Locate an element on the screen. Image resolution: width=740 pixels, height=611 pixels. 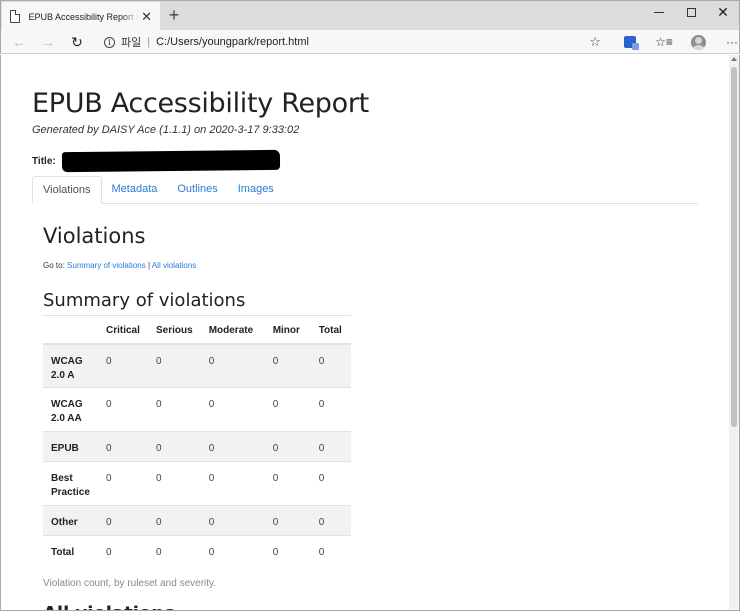
tab-images: Images is located at coordinates (256, 190).